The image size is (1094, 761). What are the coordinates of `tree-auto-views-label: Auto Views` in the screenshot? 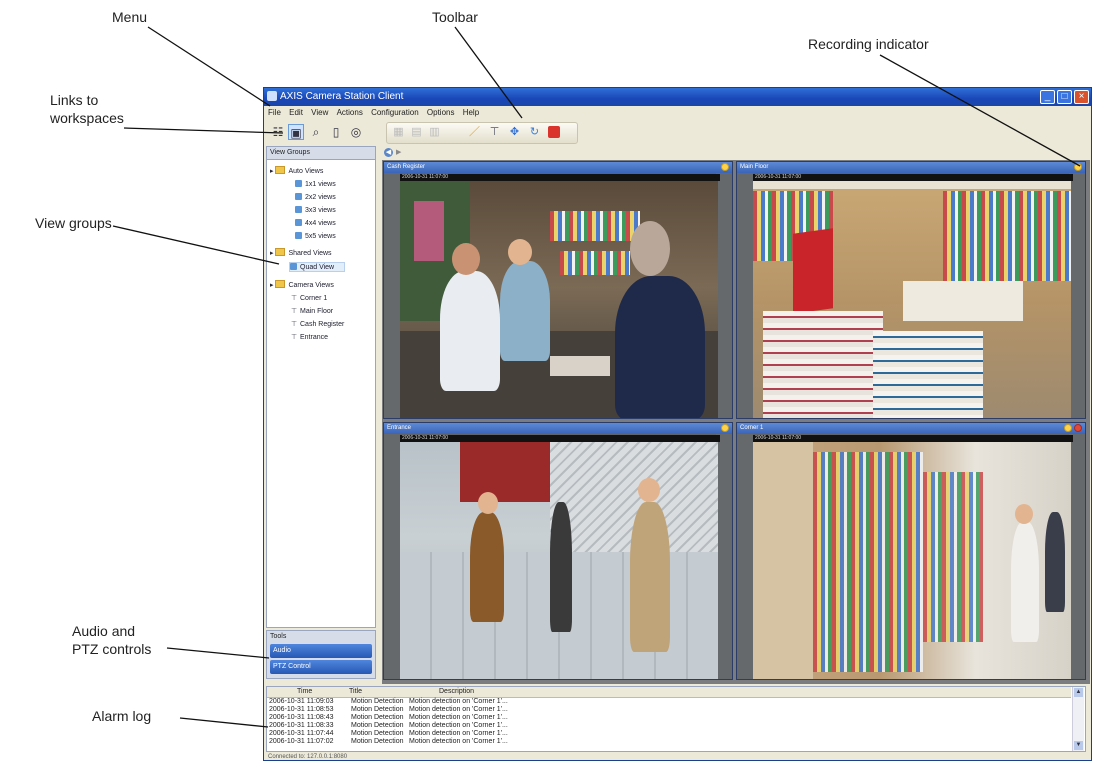 It's located at (306, 171).